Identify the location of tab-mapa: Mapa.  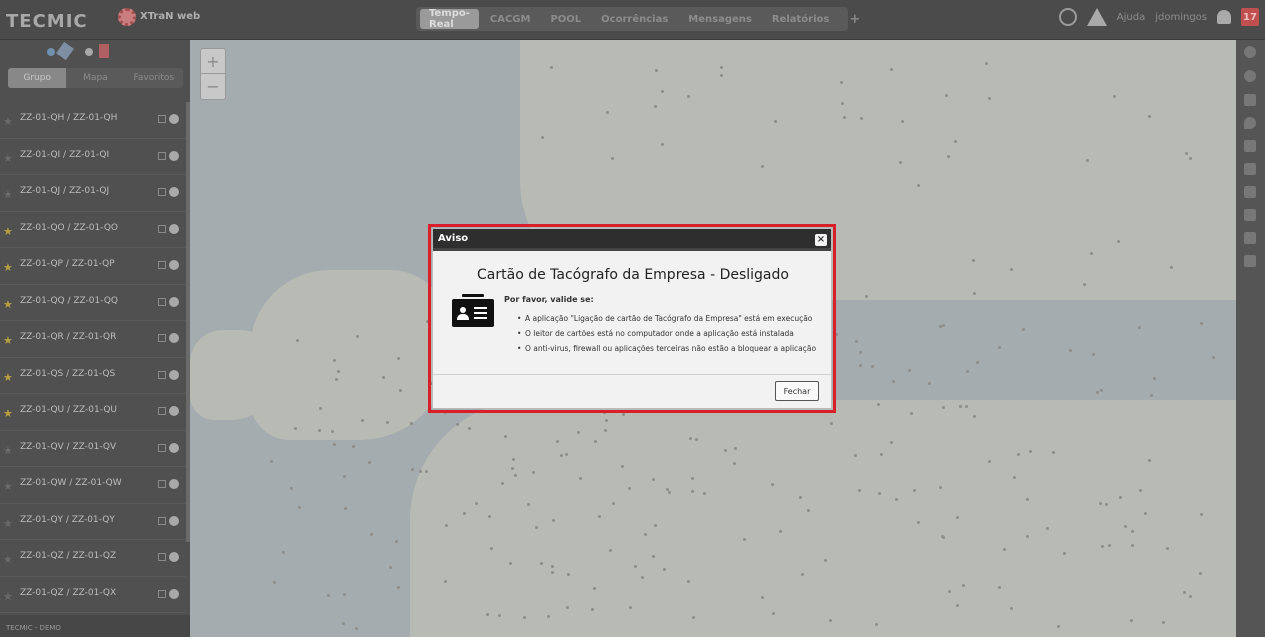
(95, 78).